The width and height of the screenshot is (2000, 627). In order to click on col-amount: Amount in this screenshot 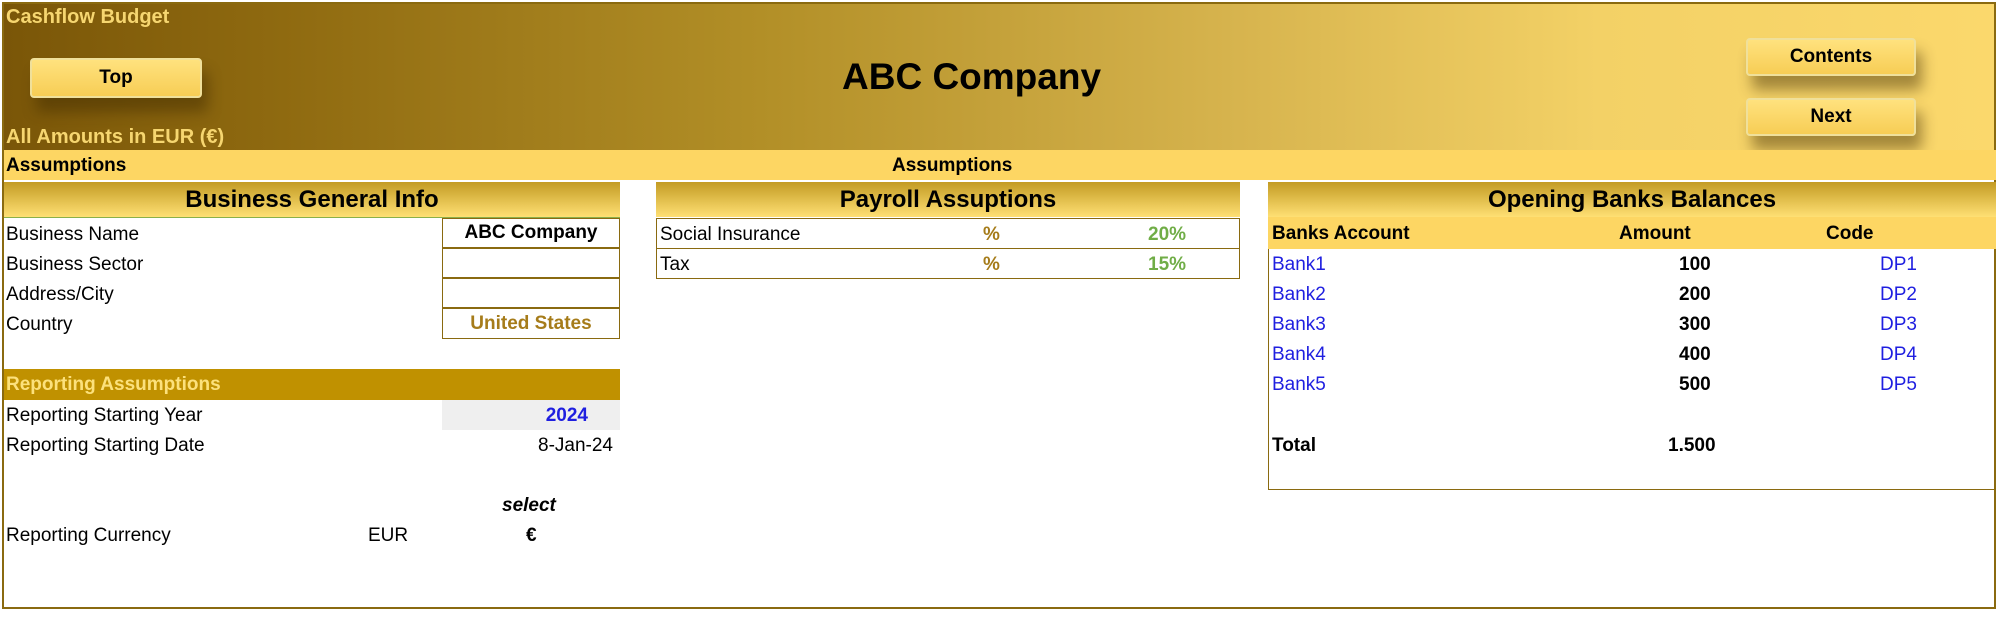, I will do `click(1655, 233)`.